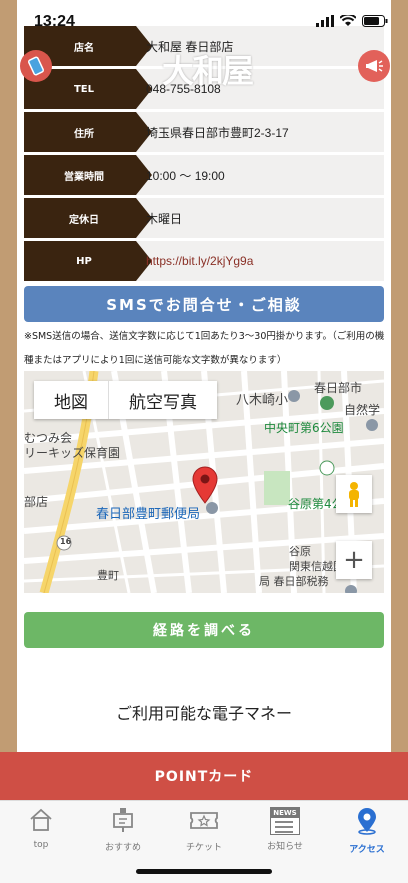  I want to click on status-icons, so click(352, 21).